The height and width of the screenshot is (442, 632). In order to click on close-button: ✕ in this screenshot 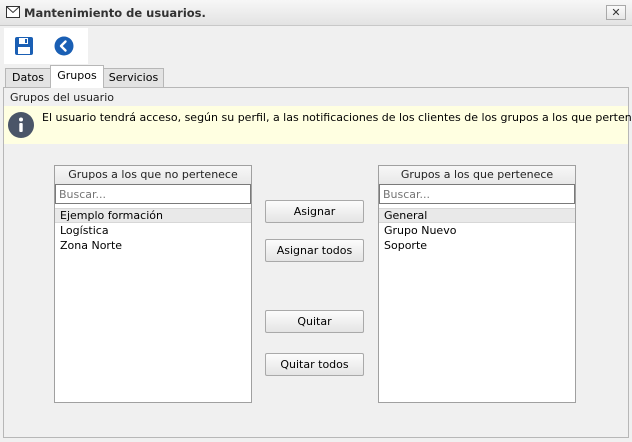, I will do `click(616, 12)`.